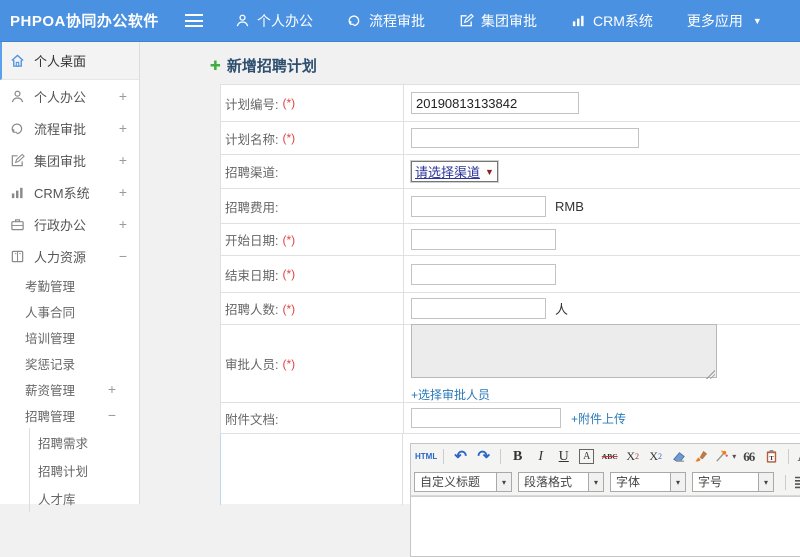 The height and width of the screenshot is (557, 800). I want to click on sidebar-item-label: 个人桌面, so click(80, 60).